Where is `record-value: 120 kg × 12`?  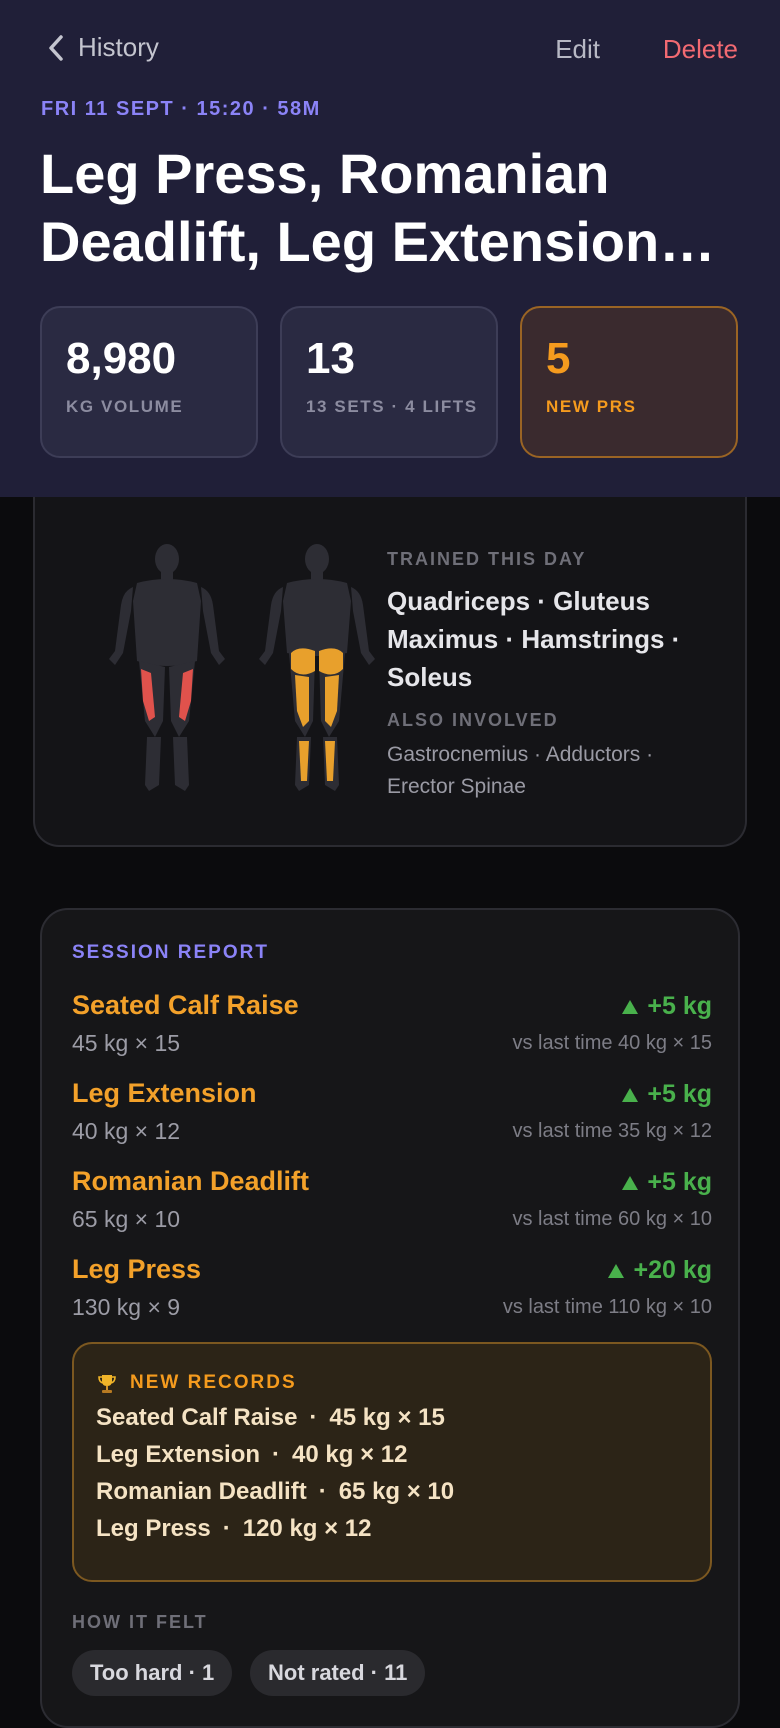 record-value: 120 kg × 12 is located at coordinates (307, 1528).